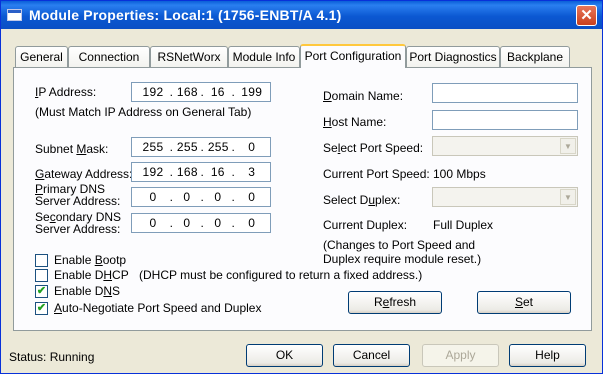 This screenshot has height=374, width=603. I want to click on primary-dns-octet-2: 0, so click(187, 197).